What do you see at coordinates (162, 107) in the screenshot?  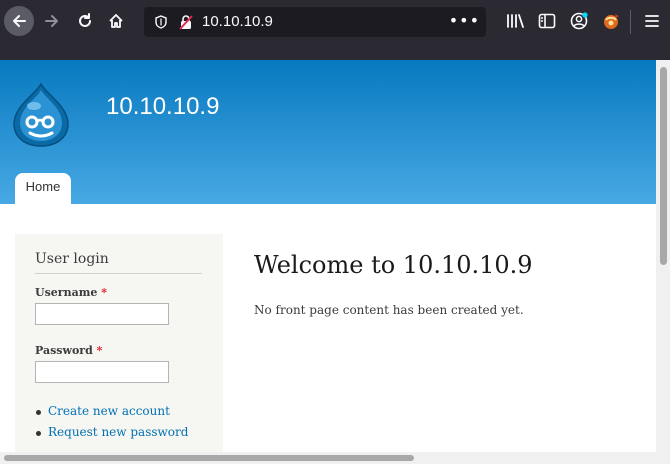 I see `site-name: 10.10.10.9` at bounding box center [162, 107].